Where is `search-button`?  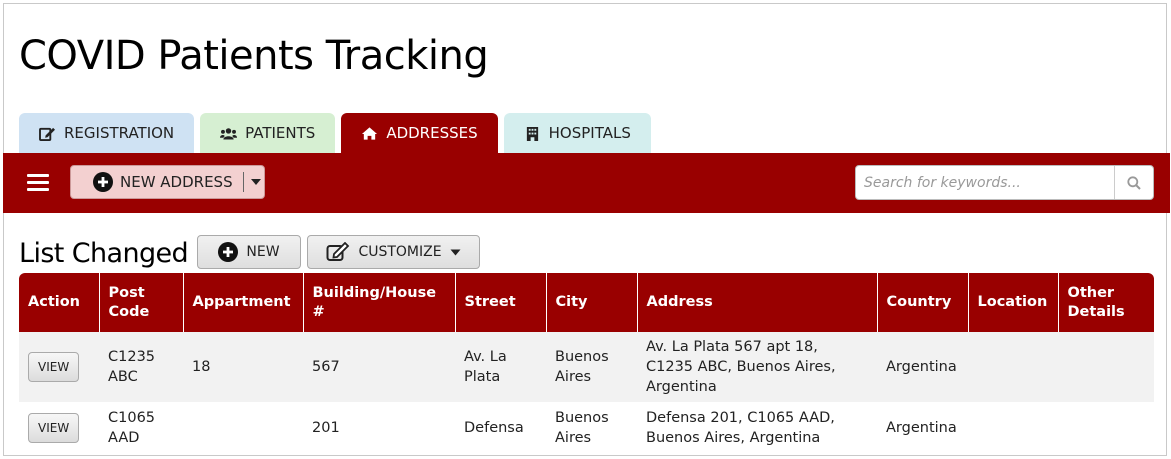 search-button is located at coordinates (1133, 182).